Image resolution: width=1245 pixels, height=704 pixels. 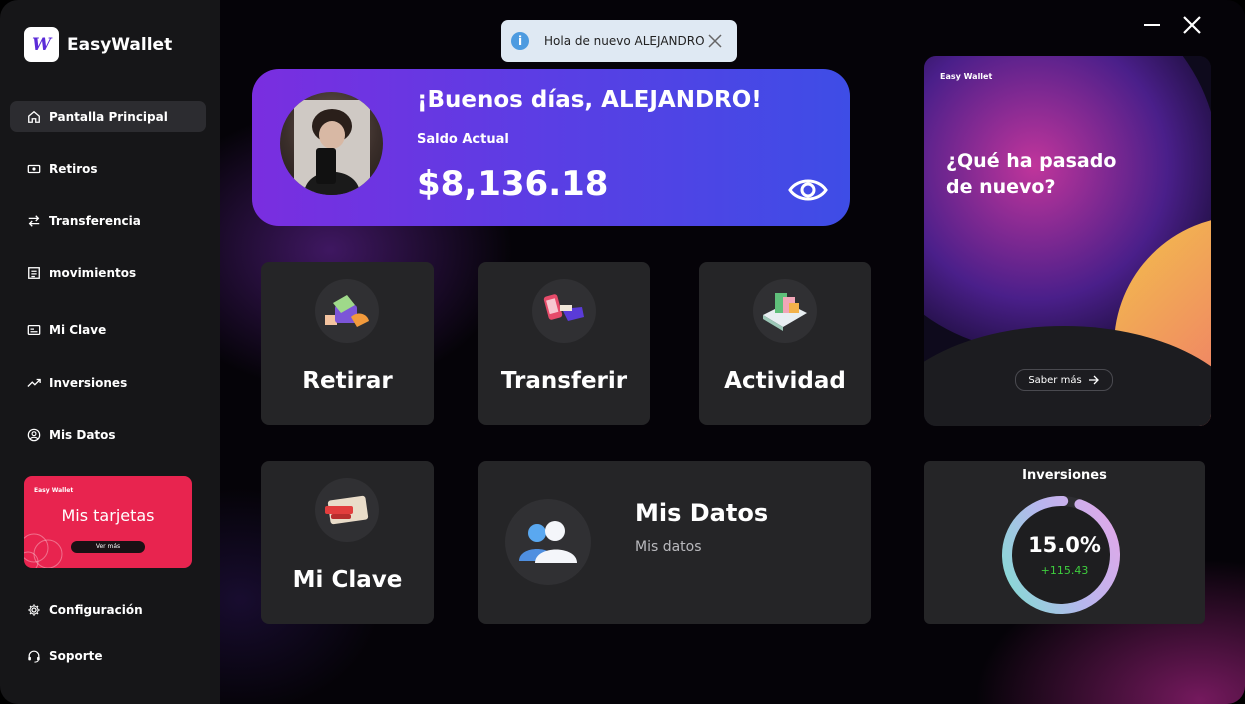 What do you see at coordinates (1093, 380) in the screenshot?
I see `arrow-right-icon` at bounding box center [1093, 380].